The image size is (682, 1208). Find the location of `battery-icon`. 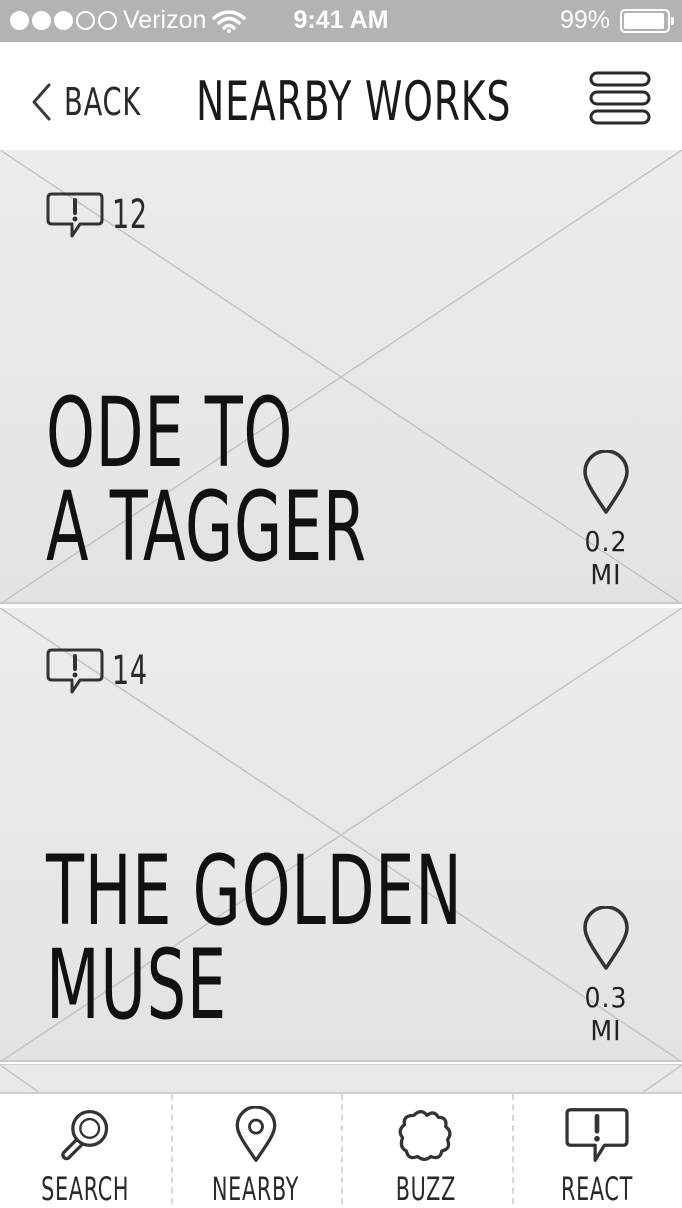

battery-icon is located at coordinates (645, 21).